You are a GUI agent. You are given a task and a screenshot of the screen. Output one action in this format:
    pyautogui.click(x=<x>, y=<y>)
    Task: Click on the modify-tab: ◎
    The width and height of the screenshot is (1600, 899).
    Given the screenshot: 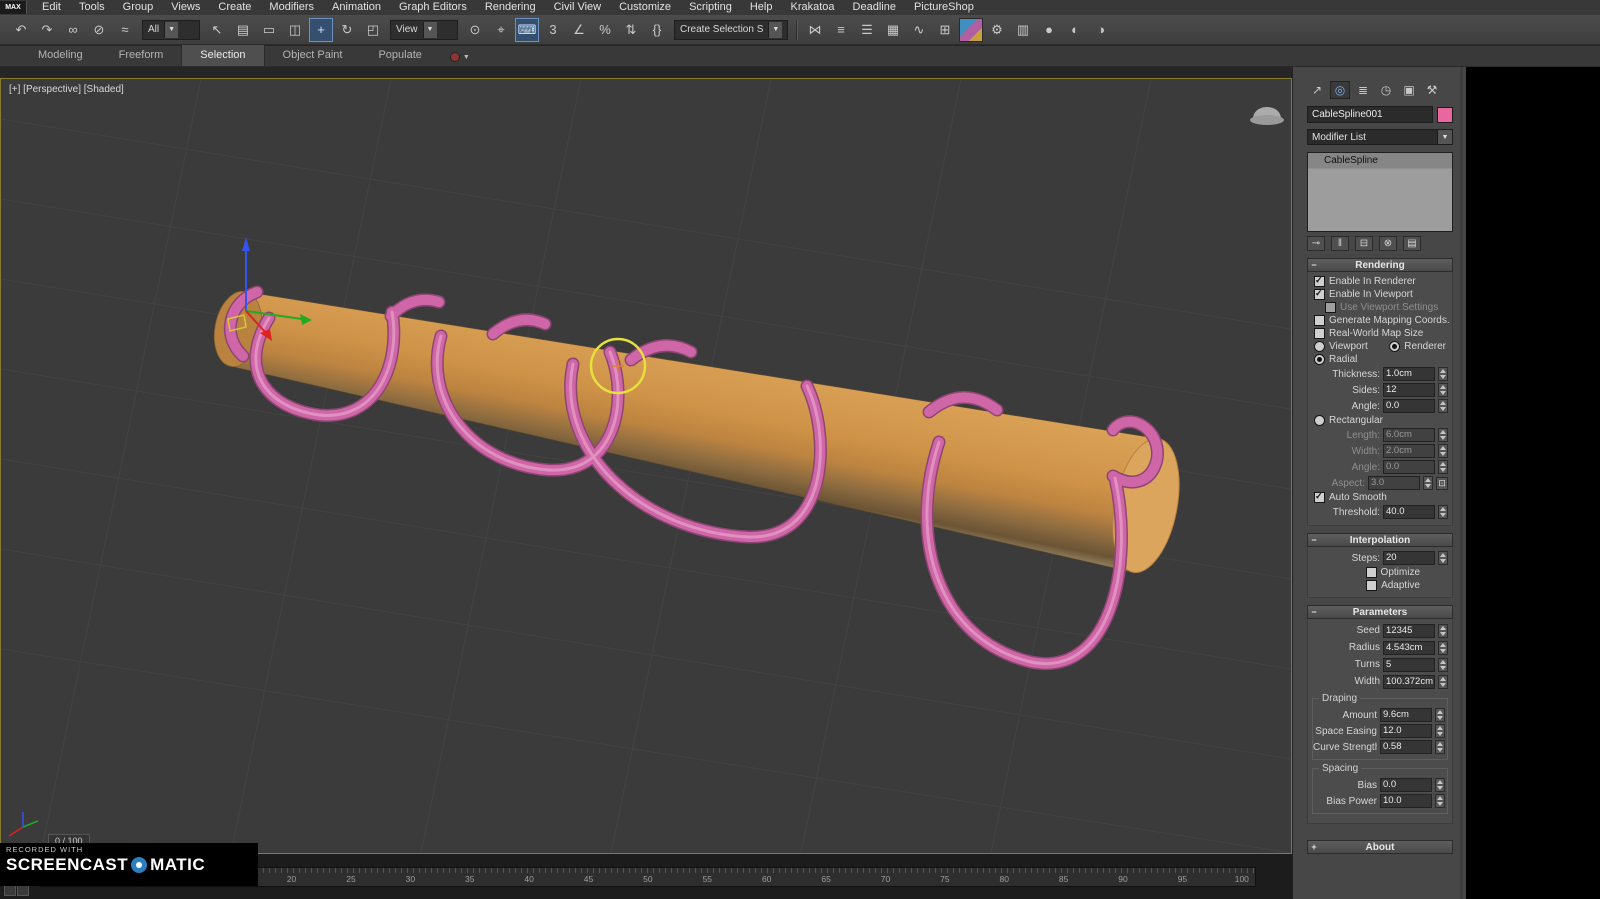 What is the action you would take?
    pyautogui.click(x=1340, y=90)
    